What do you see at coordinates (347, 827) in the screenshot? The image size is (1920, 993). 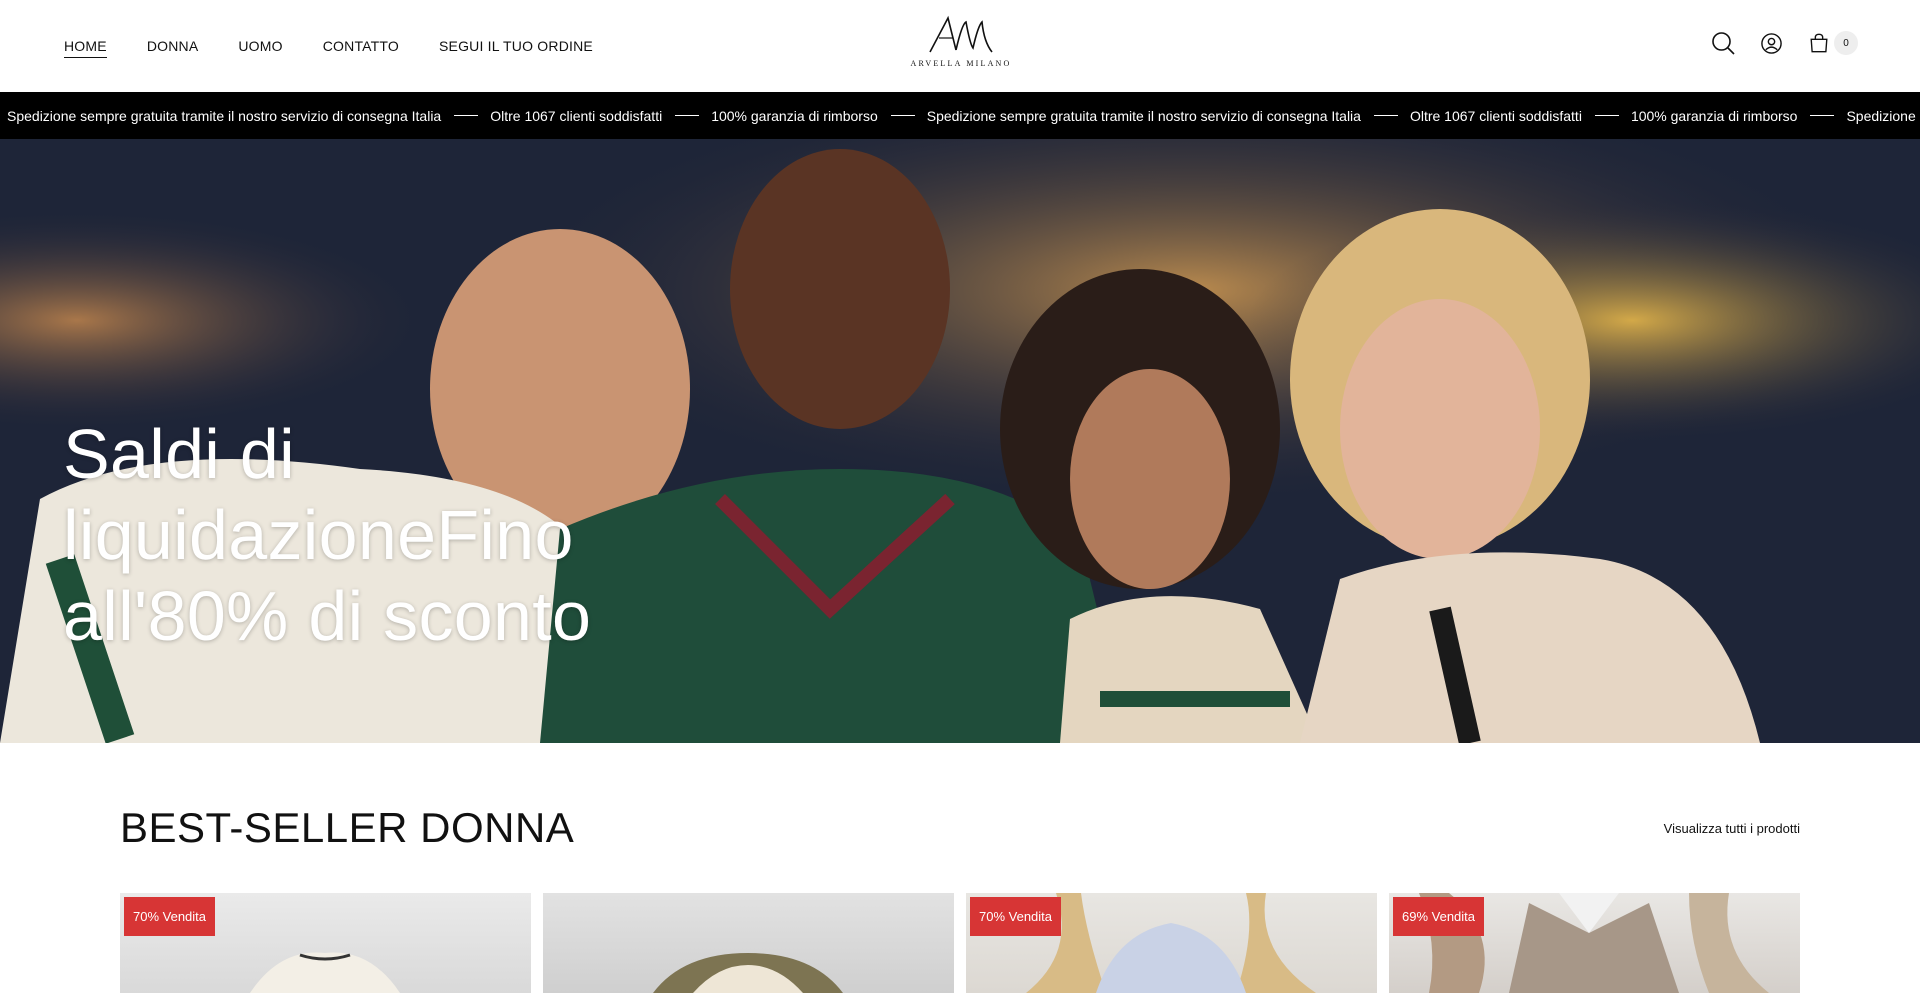 I see `section-title: BEST-SELLER DONNA` at bounding box center [347, 827].